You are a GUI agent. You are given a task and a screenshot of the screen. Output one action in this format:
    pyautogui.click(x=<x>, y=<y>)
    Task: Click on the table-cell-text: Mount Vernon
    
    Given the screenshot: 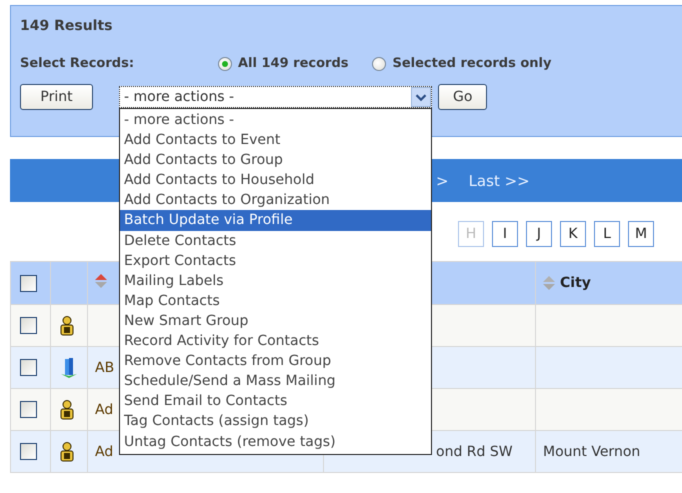 What is the action you would take?
    pyautogui.click(x=591, y=452)
    